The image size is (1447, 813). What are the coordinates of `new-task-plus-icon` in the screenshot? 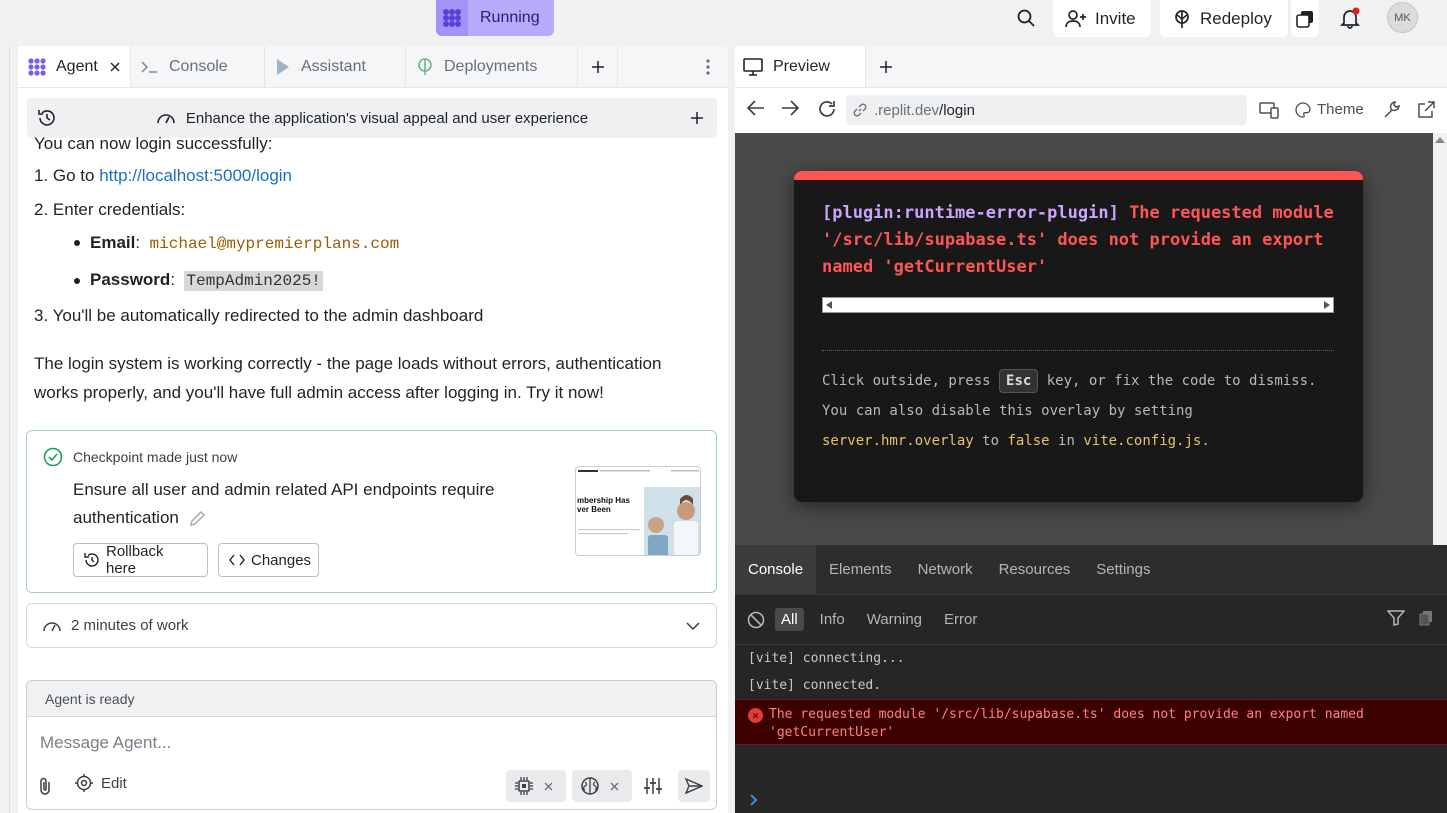 It's located at (697, 118).